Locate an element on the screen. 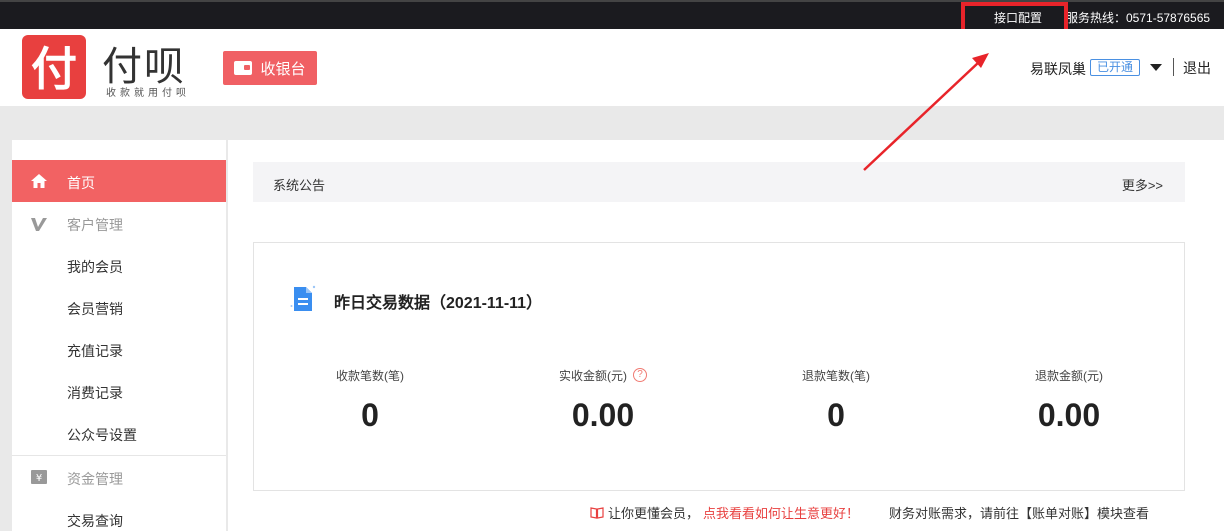 This screenshot has width=1224, height=531. sidebar-item-my-members: 我的会员 is located at coordinates (119, 265).